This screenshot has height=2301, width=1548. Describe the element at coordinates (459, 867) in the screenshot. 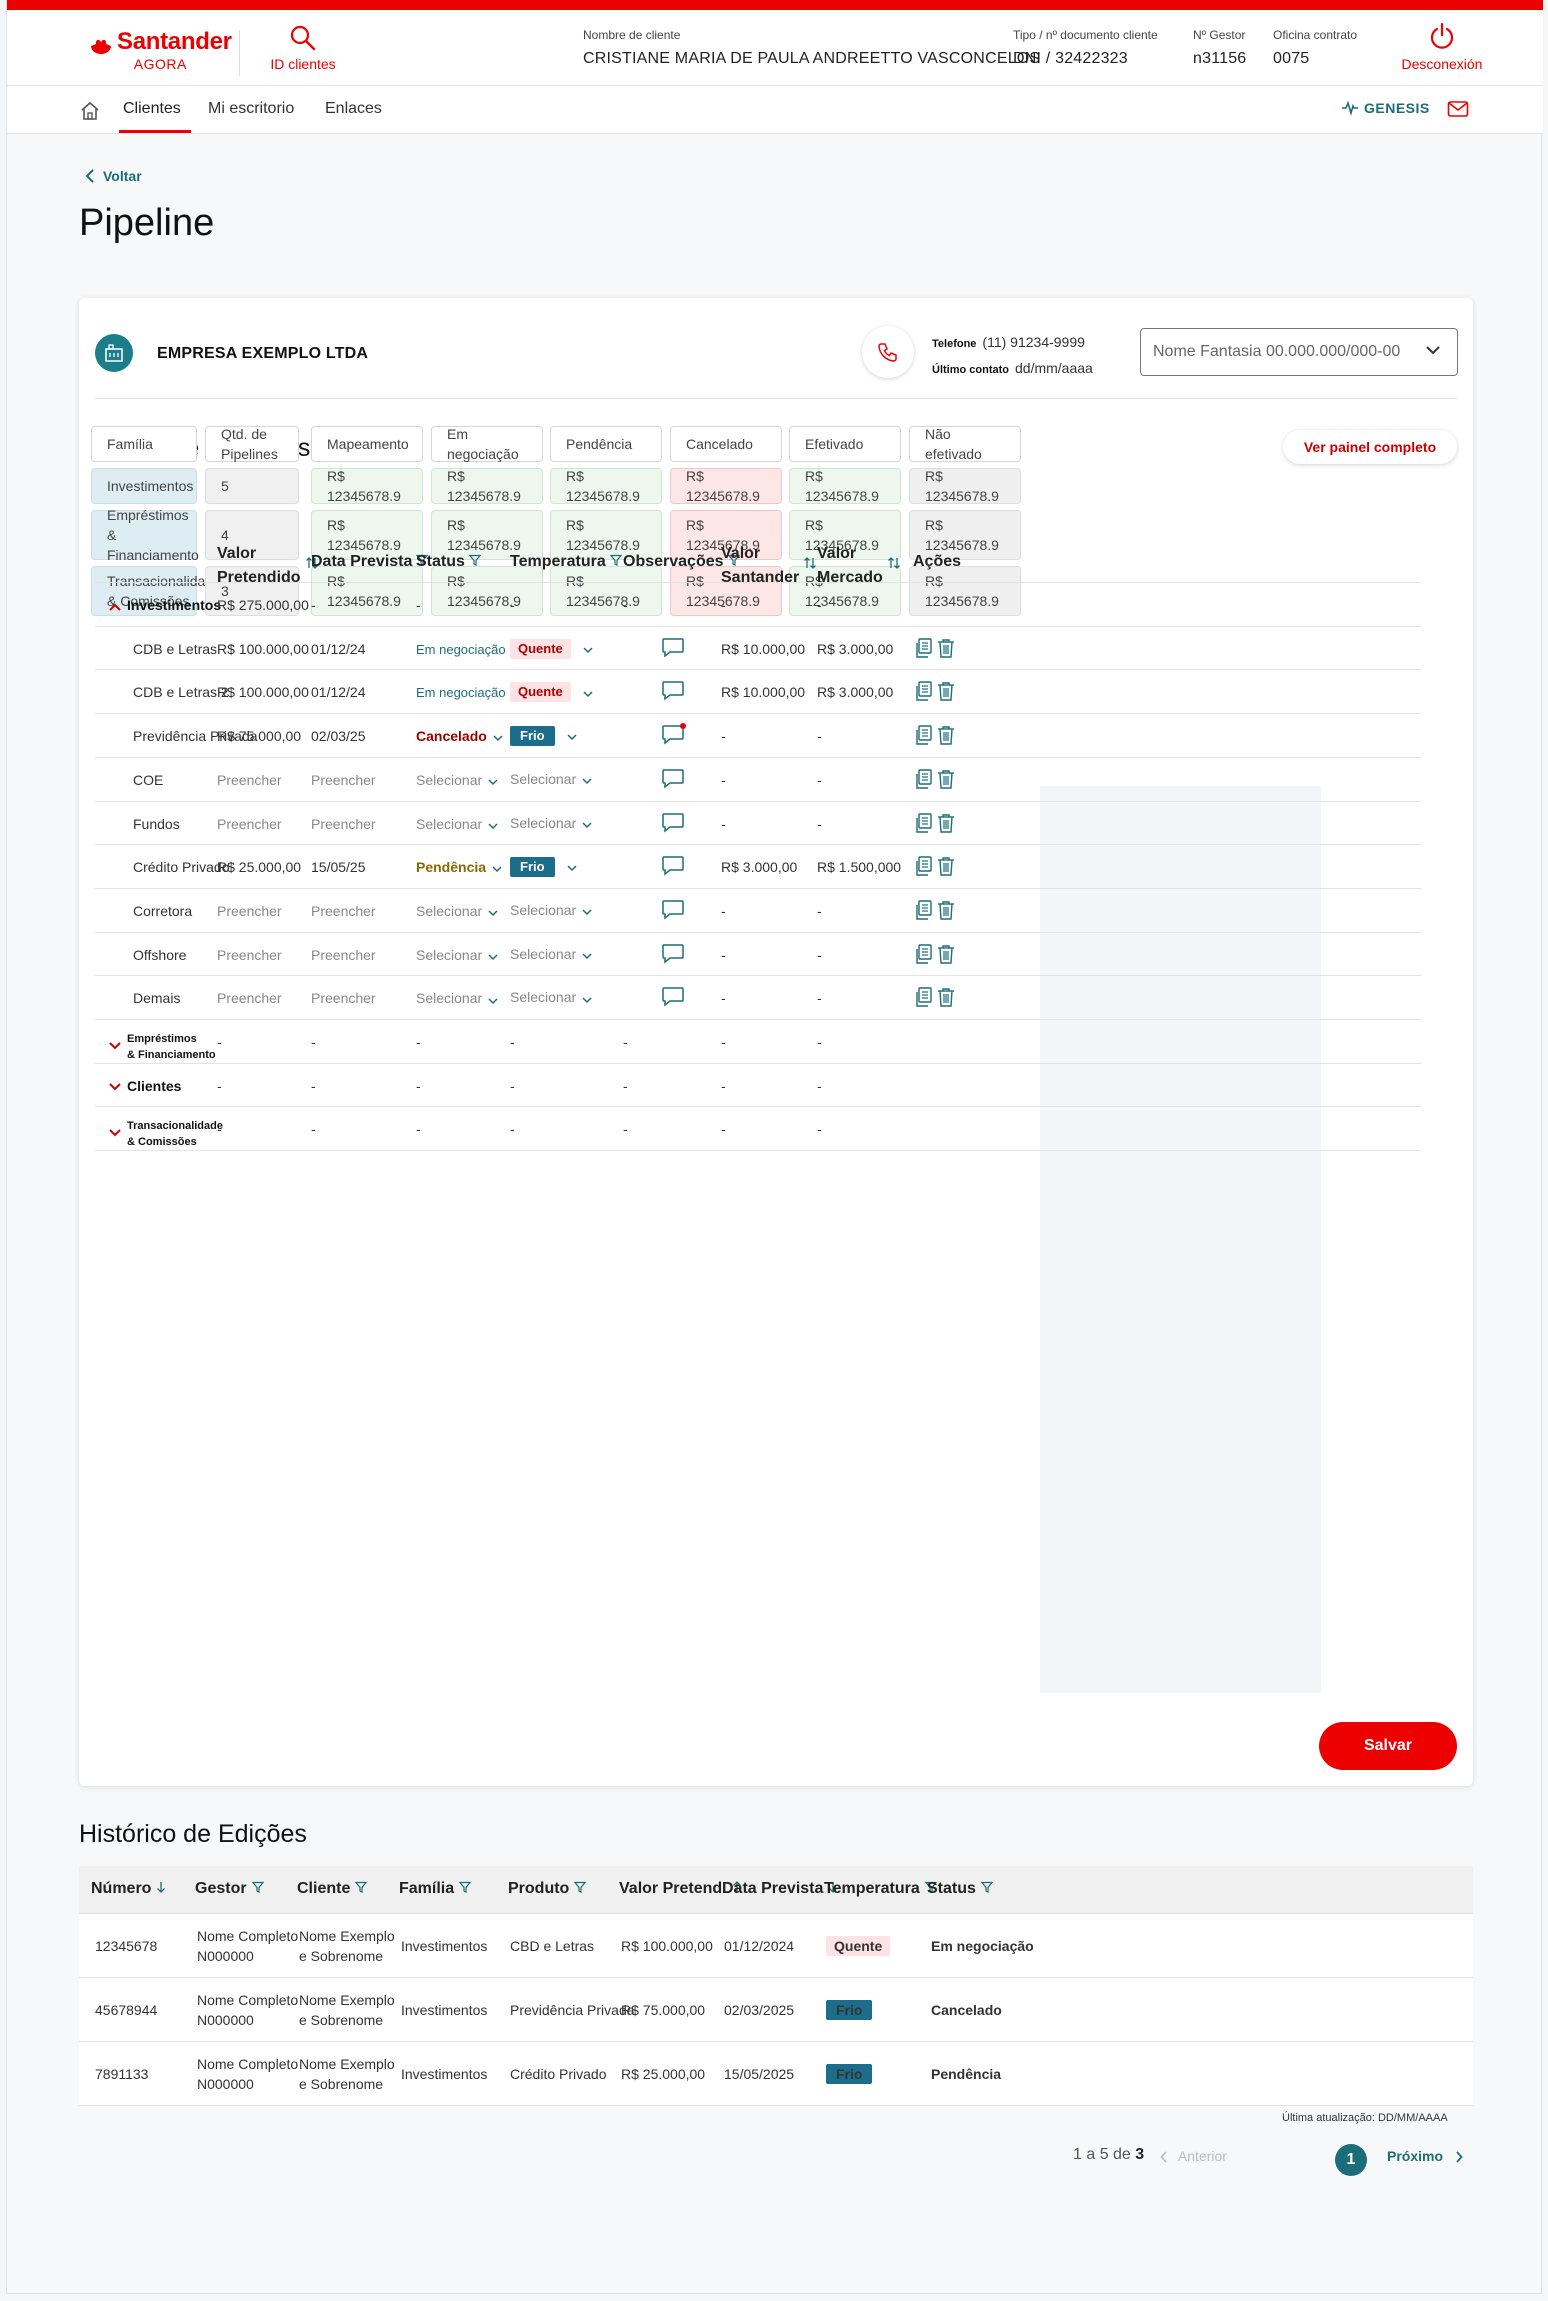

I see `status-select: Pendência` at that location.